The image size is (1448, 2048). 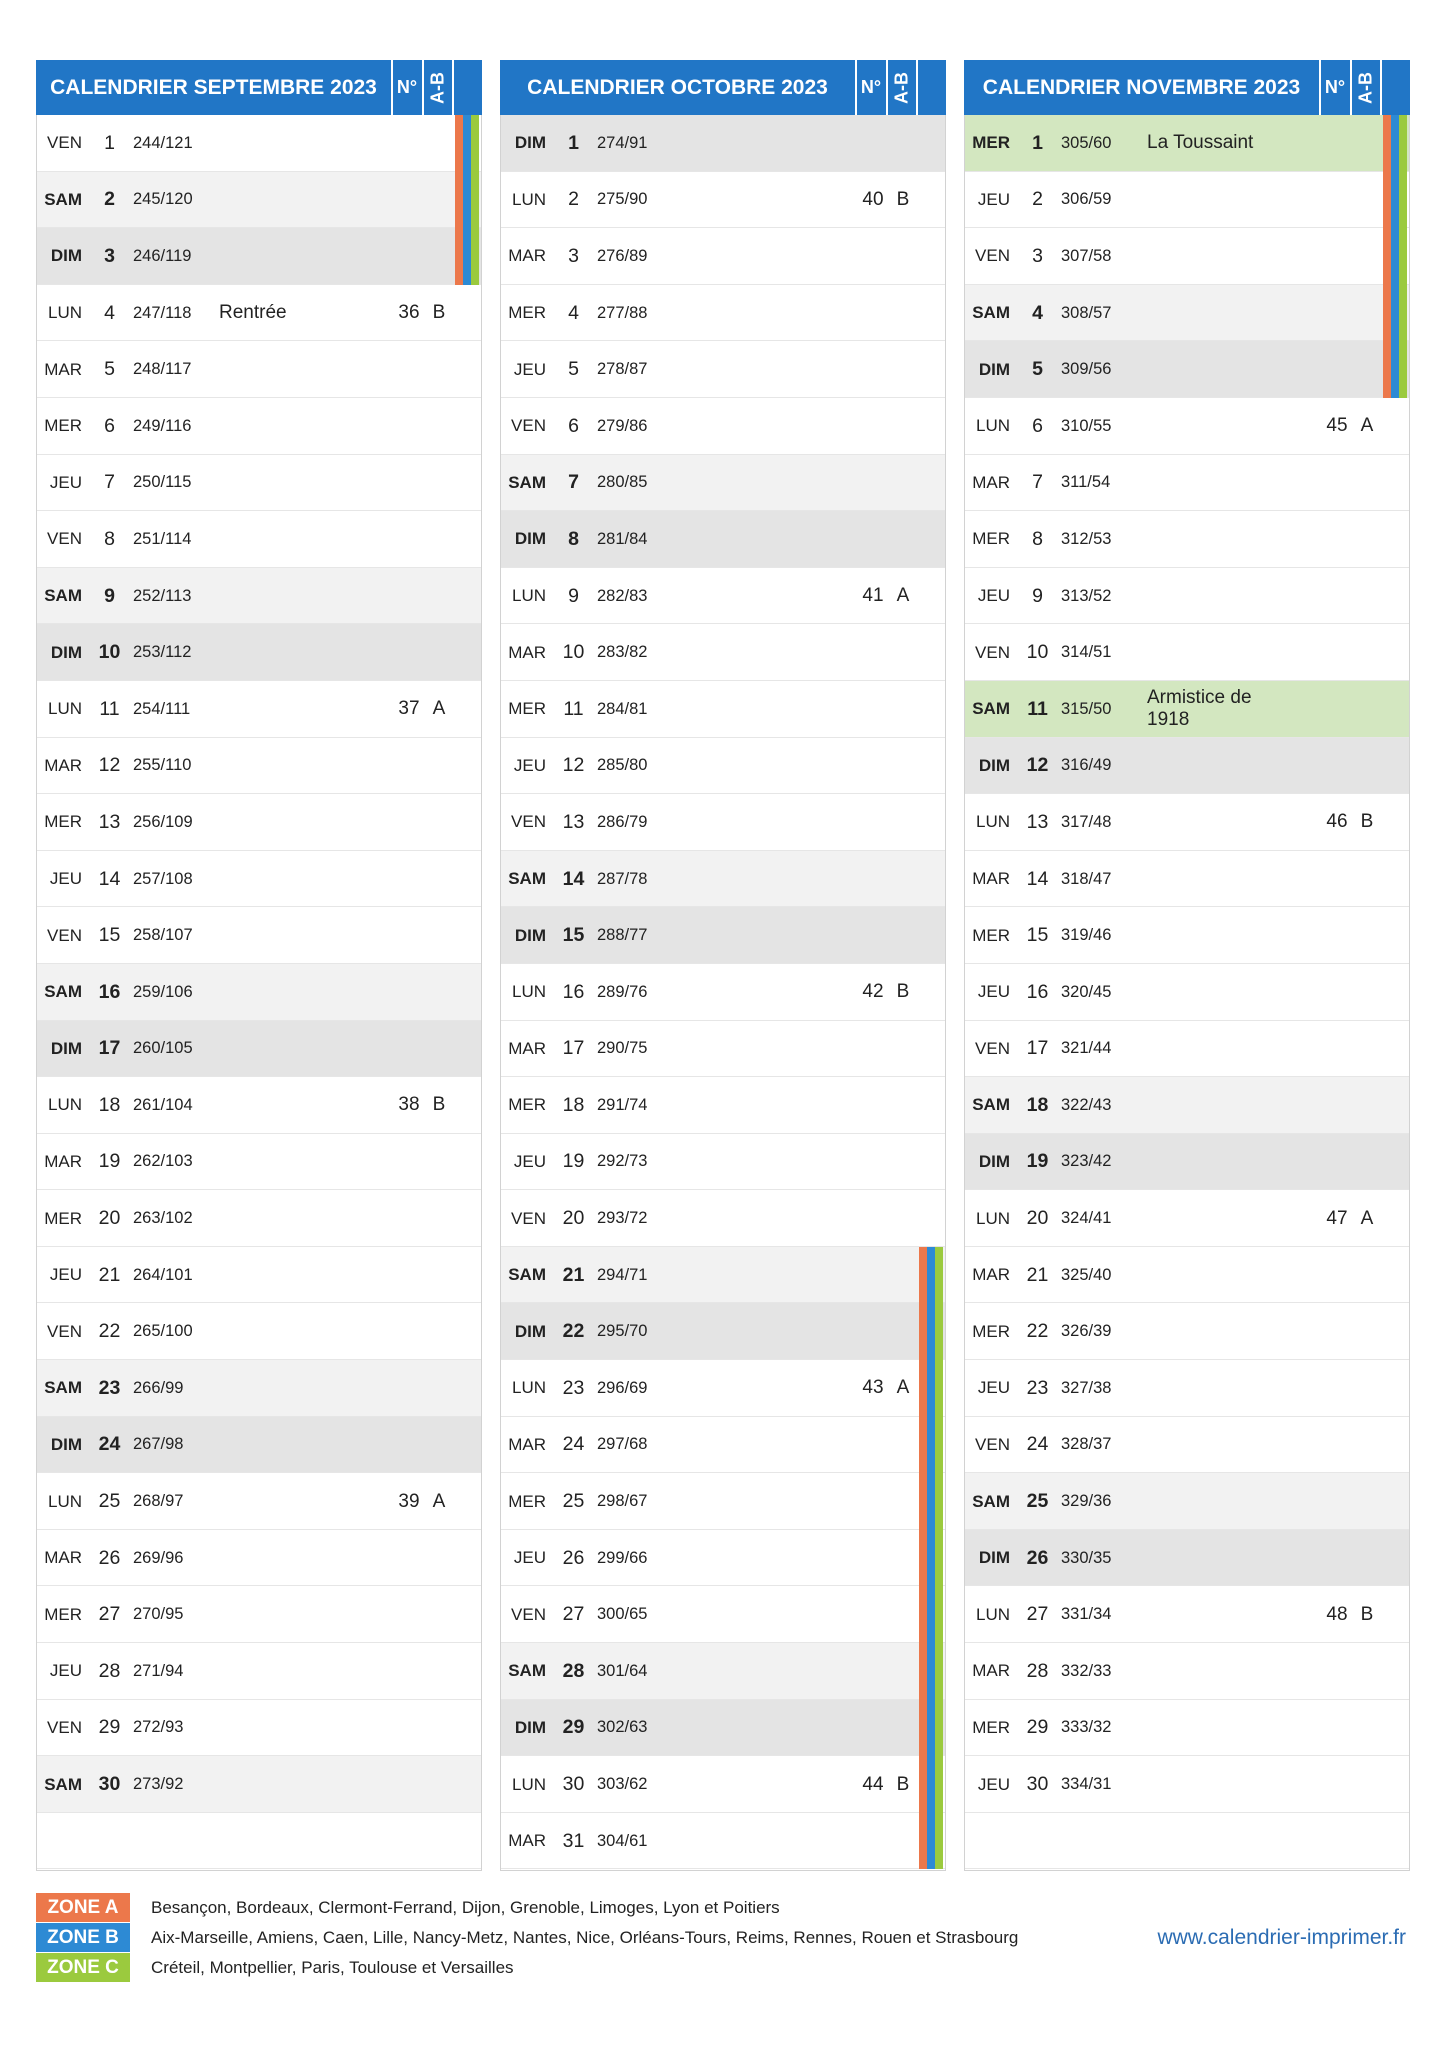 I want to click on day-row: JEU 30 334/31, so click(x=1187, y=1784).